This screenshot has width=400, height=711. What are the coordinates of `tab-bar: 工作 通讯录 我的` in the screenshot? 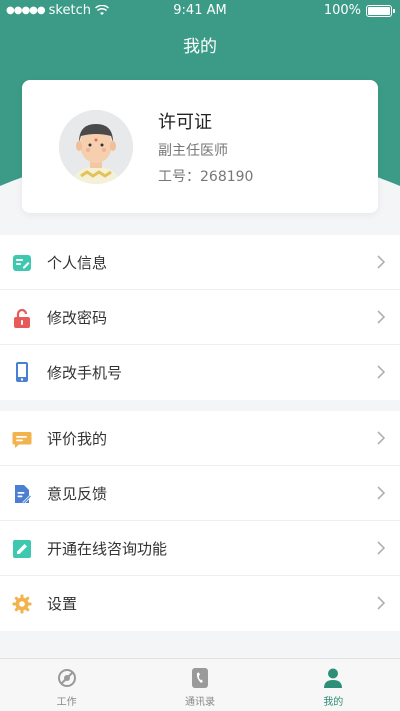 It's located at (200, 684).